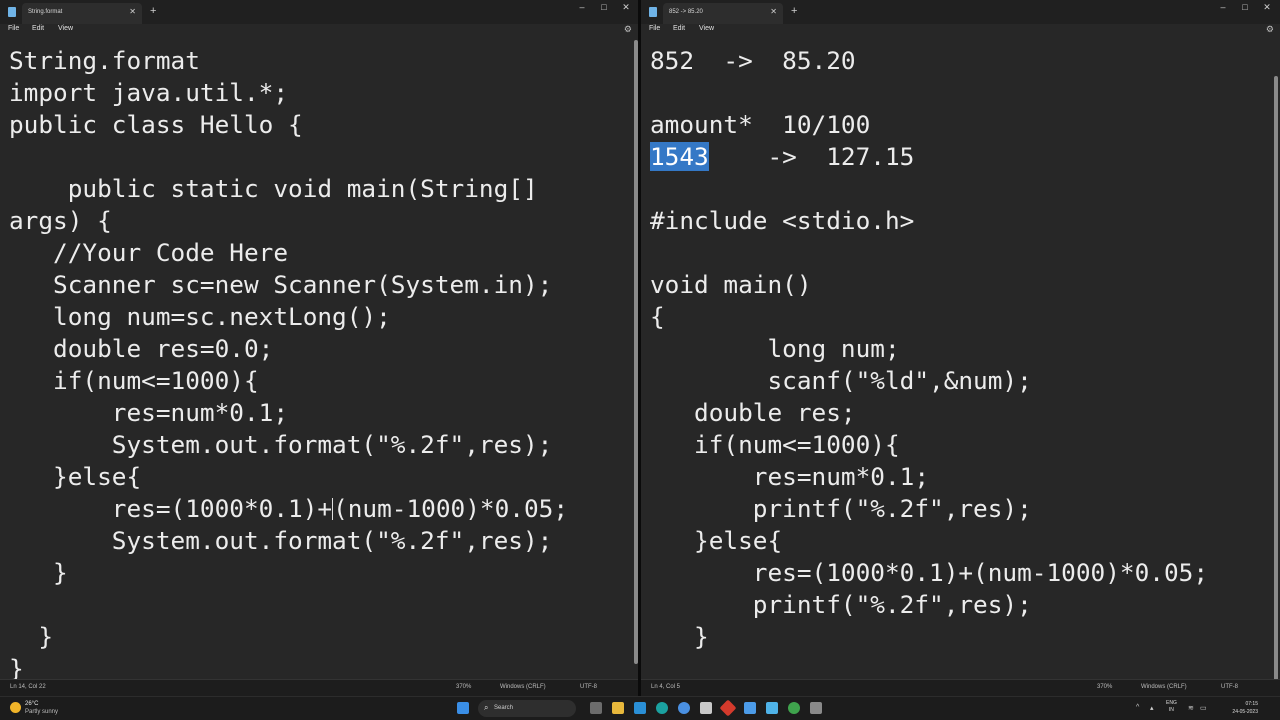  I want to click on store-icon, so click(706, 708).